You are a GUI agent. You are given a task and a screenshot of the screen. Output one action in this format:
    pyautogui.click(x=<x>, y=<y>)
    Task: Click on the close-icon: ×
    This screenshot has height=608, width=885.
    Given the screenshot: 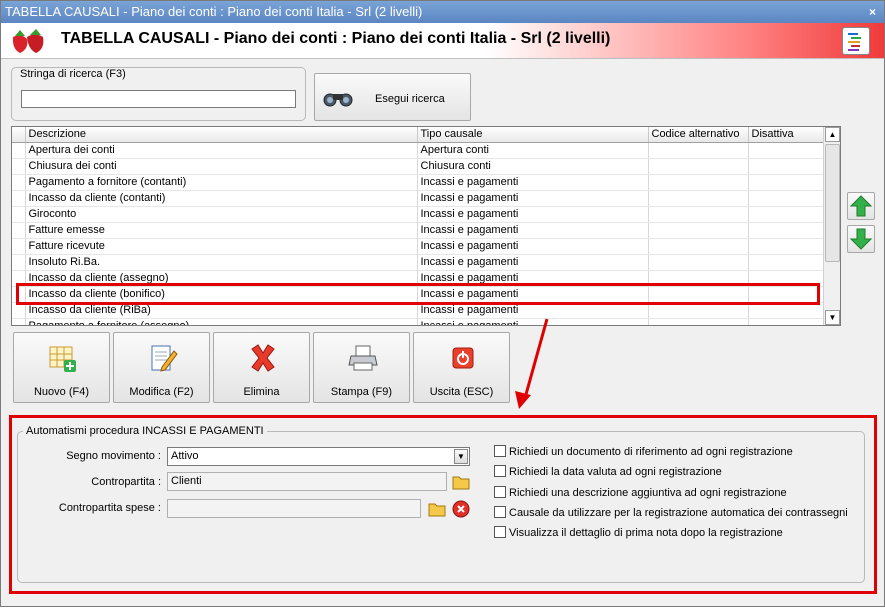 What is the action you would take?
    pyautogui.click(x=872, y=12)
    